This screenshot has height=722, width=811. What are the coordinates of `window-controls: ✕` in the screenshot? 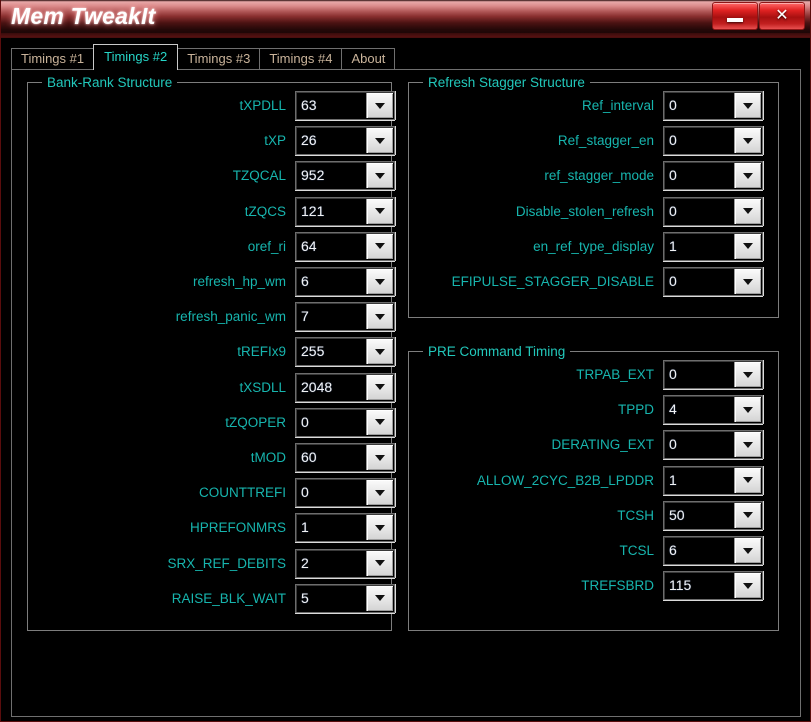 It's located at (758, 16).